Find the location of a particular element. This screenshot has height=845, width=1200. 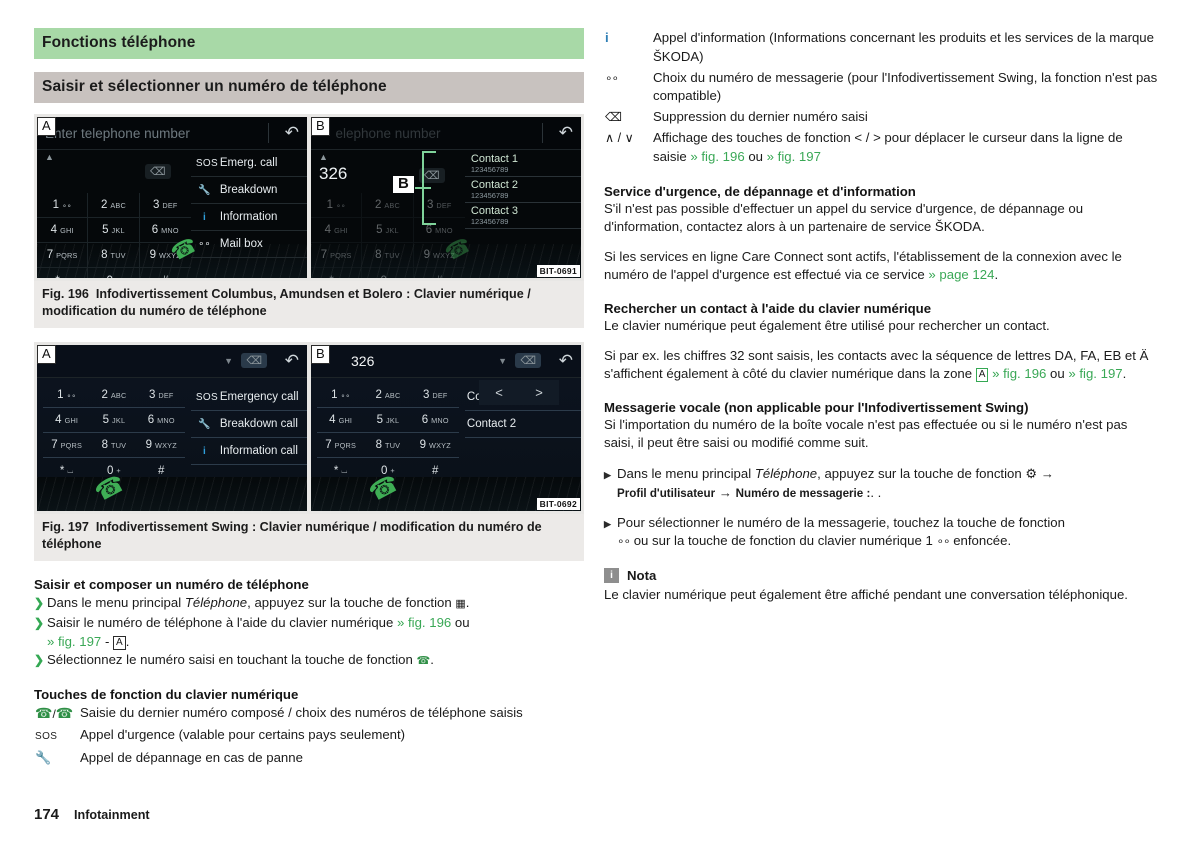

side-item-breakdown: 🔧 Breakdown is located at coordinates (248, 190).